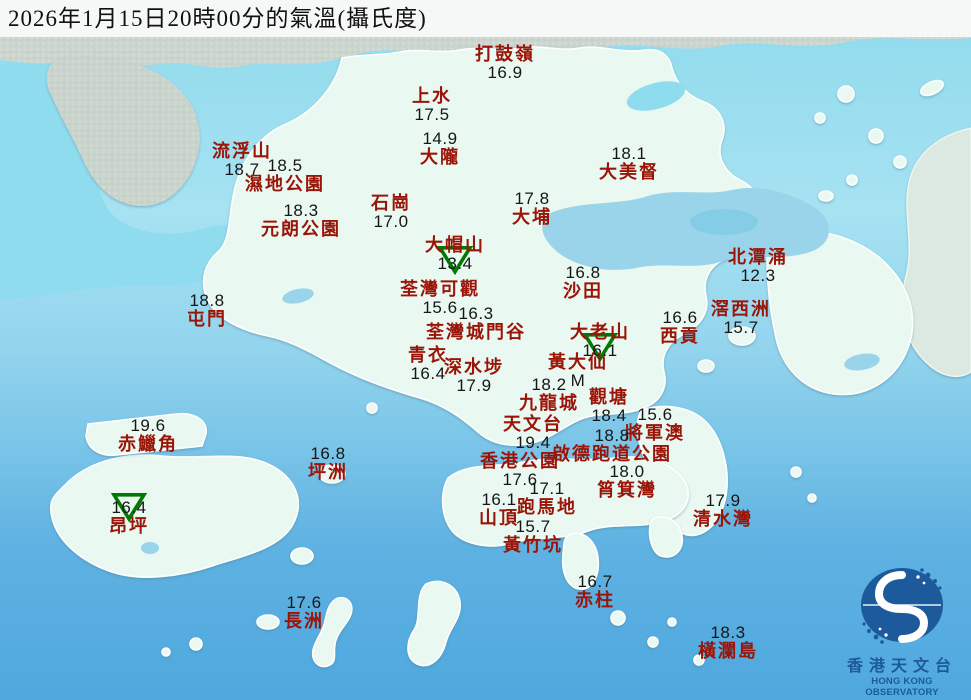 This screenshot has height=700, width=971. Describe the element at coordinates (485, 18) in the screenshot. I see `map-title: 2026年1月15日20時00分的氣溫(攝氏度)` at that location.